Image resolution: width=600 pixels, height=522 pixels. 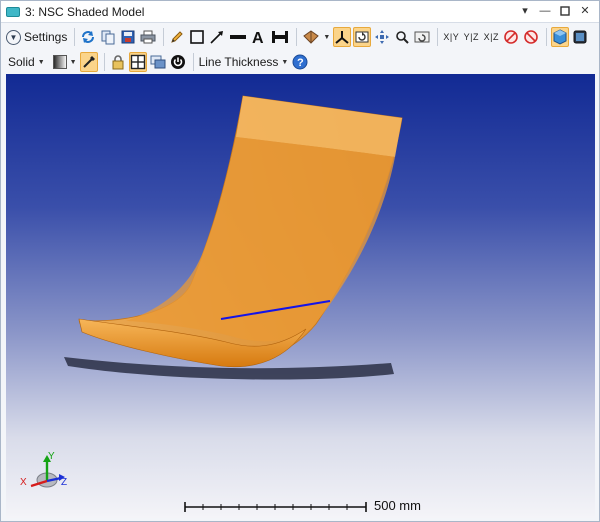 I want to click on maximize-icon, so click(x=565, y=11).